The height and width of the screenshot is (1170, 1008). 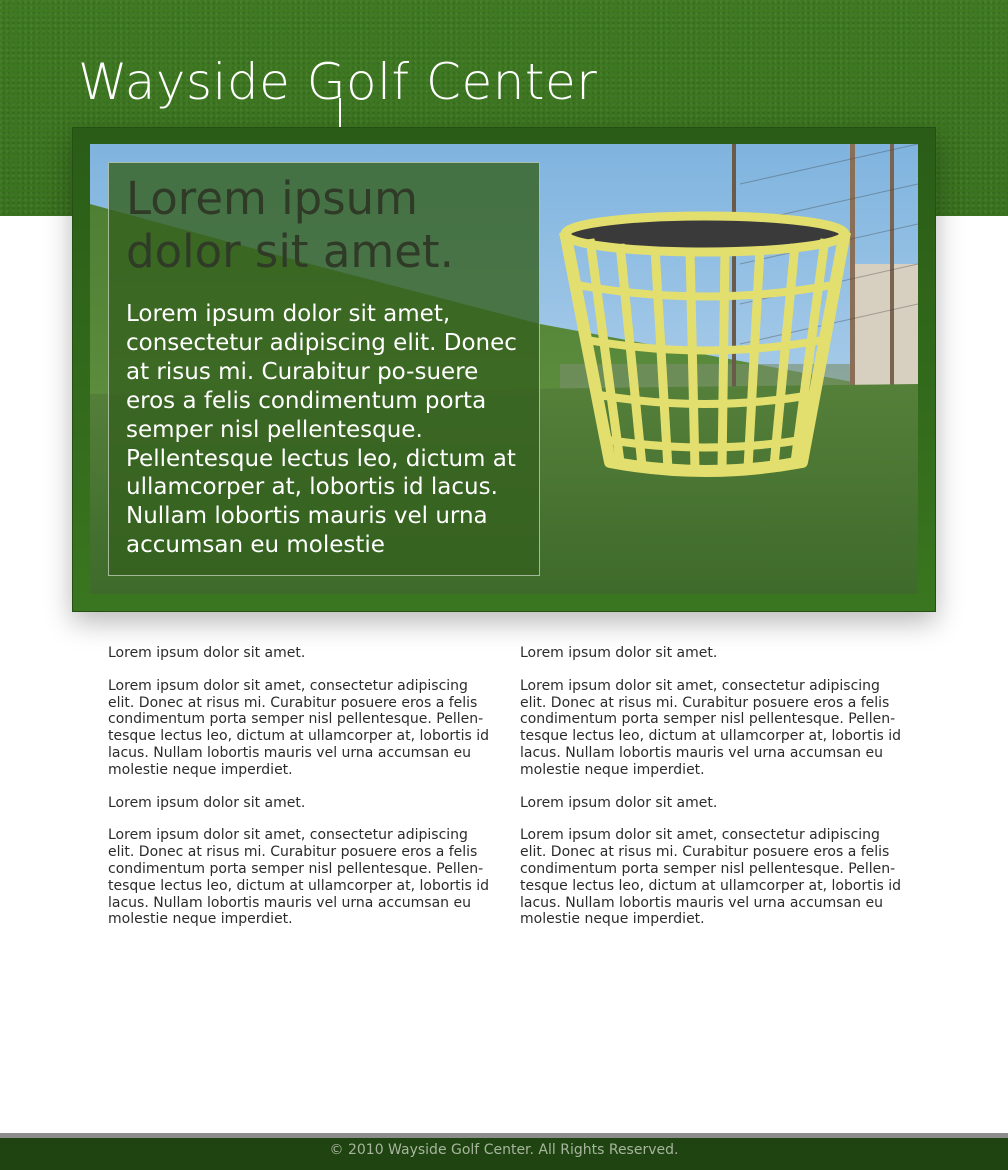 What do you see at coordinates (290, 225) in the screenshot?
I see `hero-heading: Lorem ipsum dolor sit amet.` at bounding box center [290, 225].